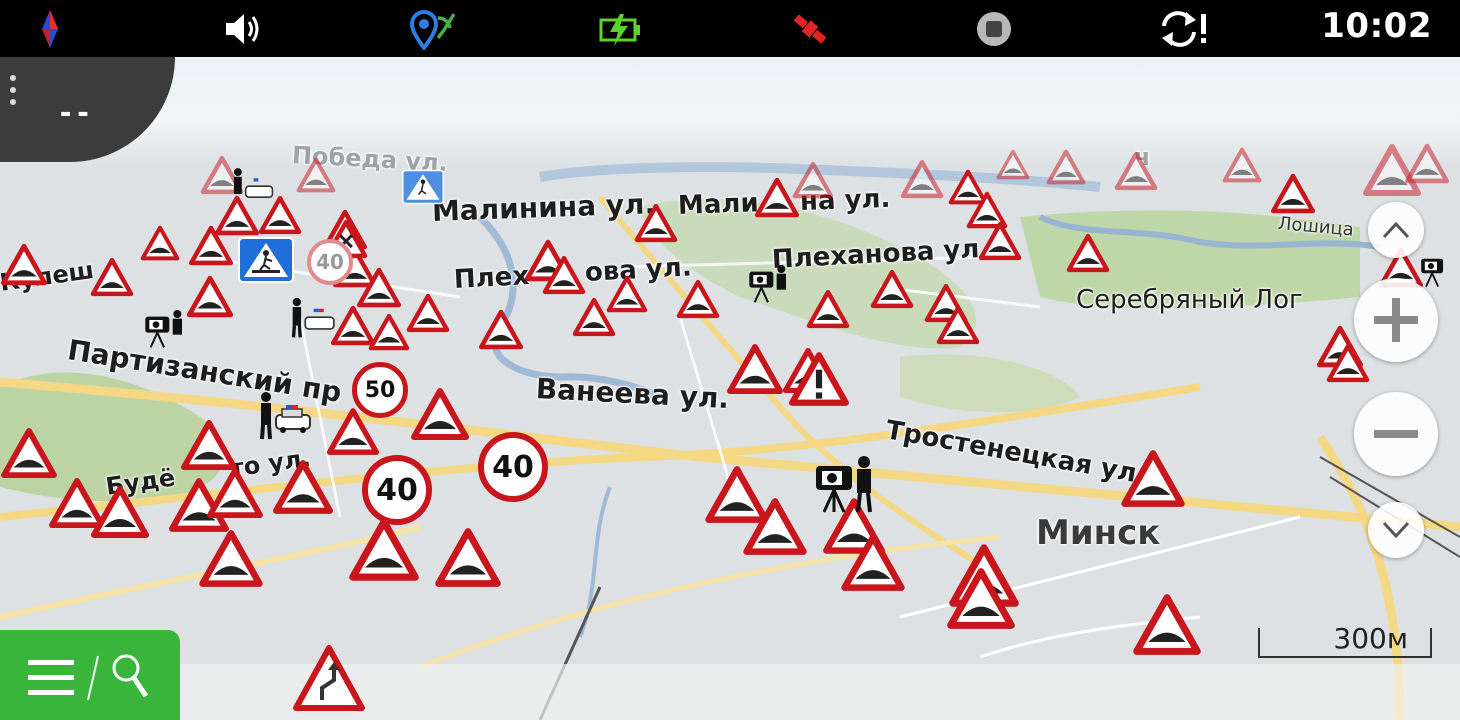  Describe the element at coordinates (52, 678) in the screenshot. I see `hamburger-icon` at that location.